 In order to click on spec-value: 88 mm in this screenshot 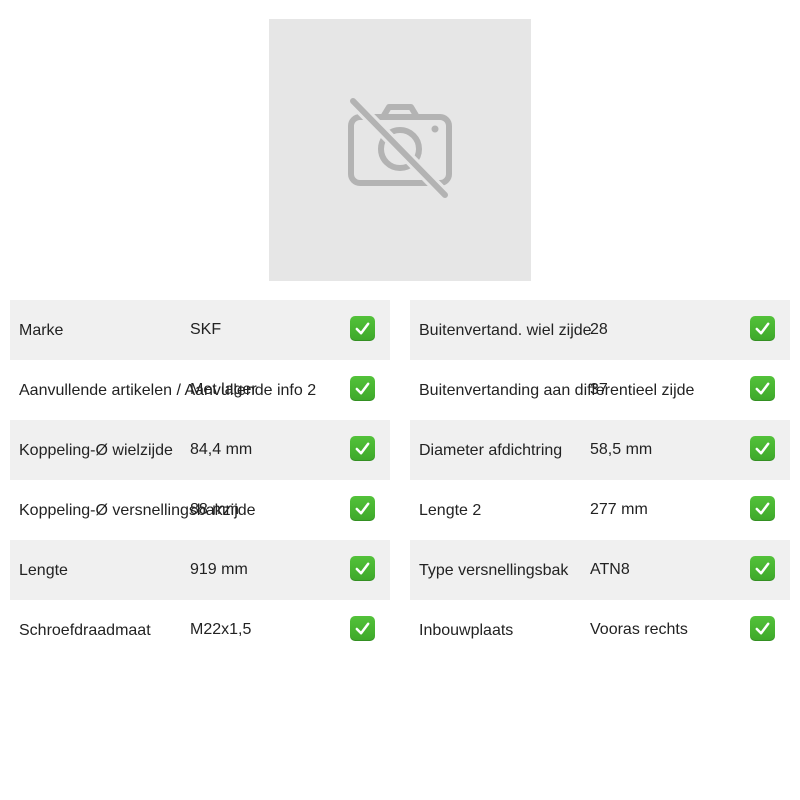, I will do `click(214, 509)`.